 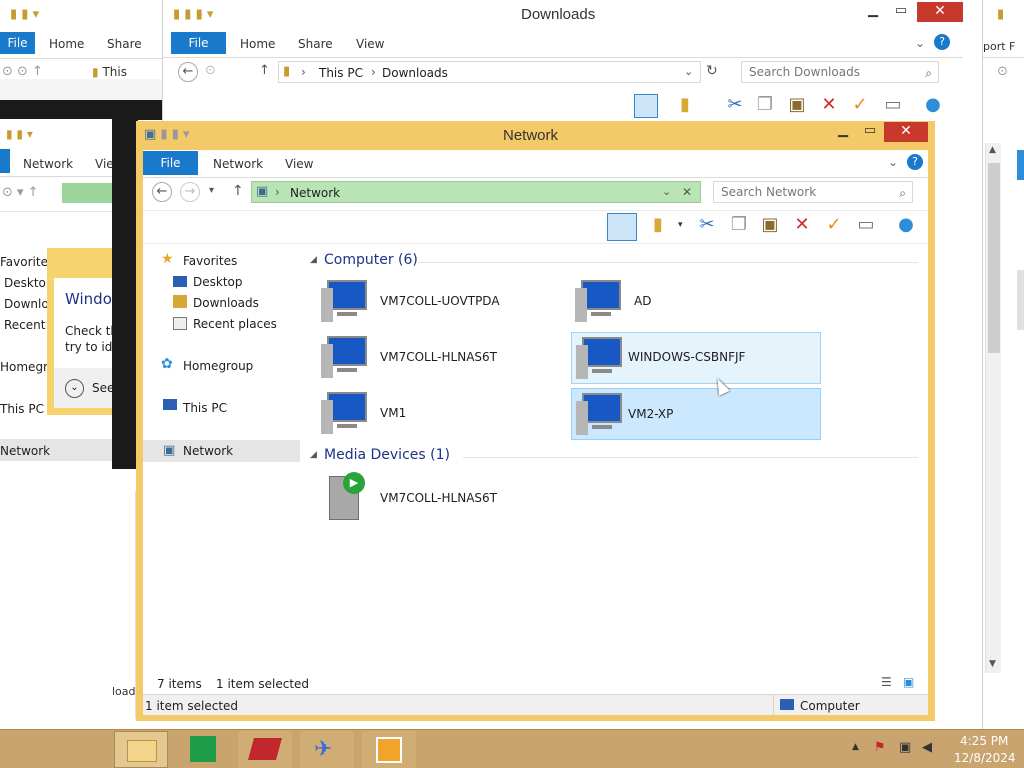 I want to click on nav-this-pc: This PC, so click(x=205, y=408).